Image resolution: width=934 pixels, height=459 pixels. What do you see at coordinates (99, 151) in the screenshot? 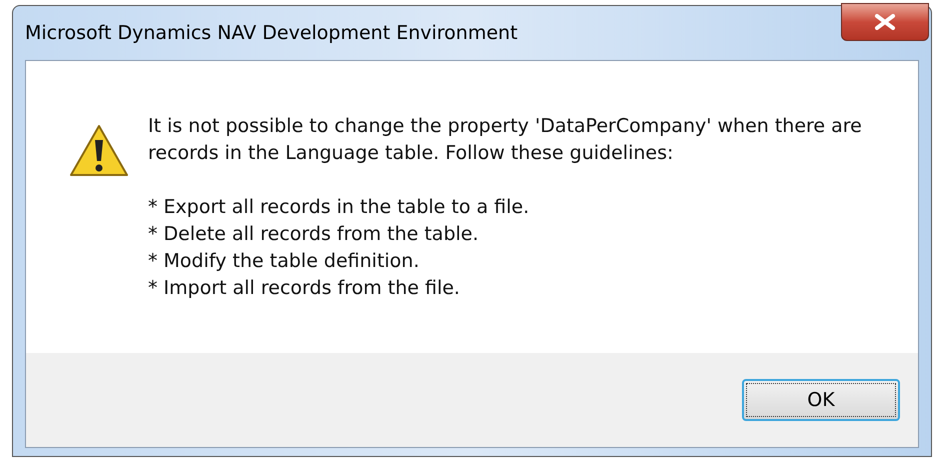
I see `warning-icon` at bounding box center [99, 151].